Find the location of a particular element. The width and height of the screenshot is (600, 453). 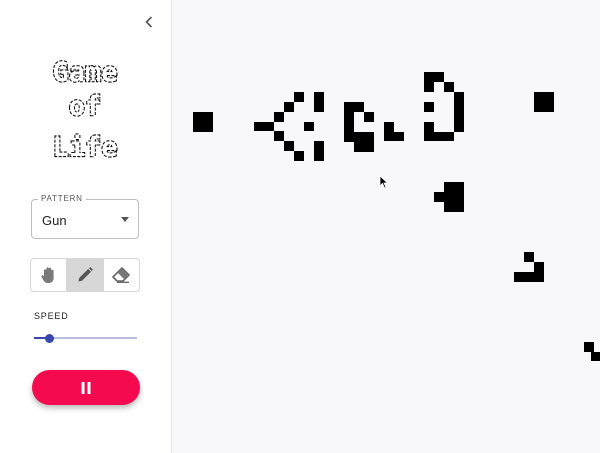

draw-tool-button is located at coordinates (85, 275).